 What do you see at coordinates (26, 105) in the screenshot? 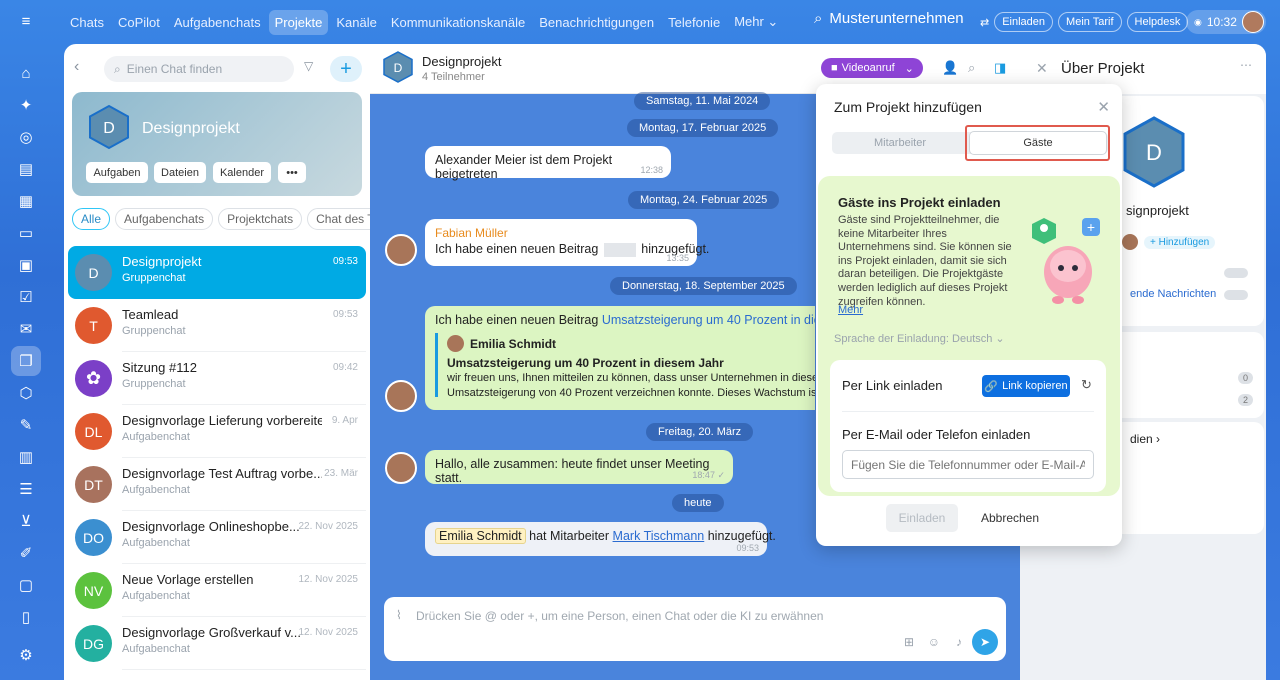
I see `rocket-icon: ✦` at bounding box center [26, 105].